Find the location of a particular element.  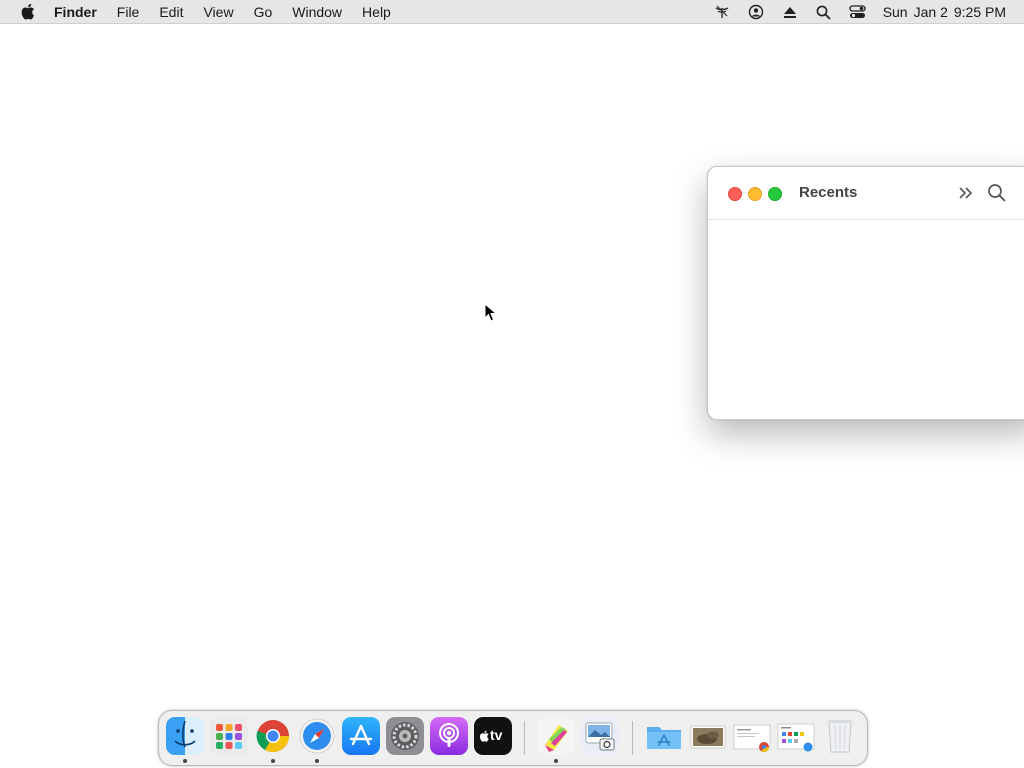

menu-window: Window is located at coordinates (317, 12).